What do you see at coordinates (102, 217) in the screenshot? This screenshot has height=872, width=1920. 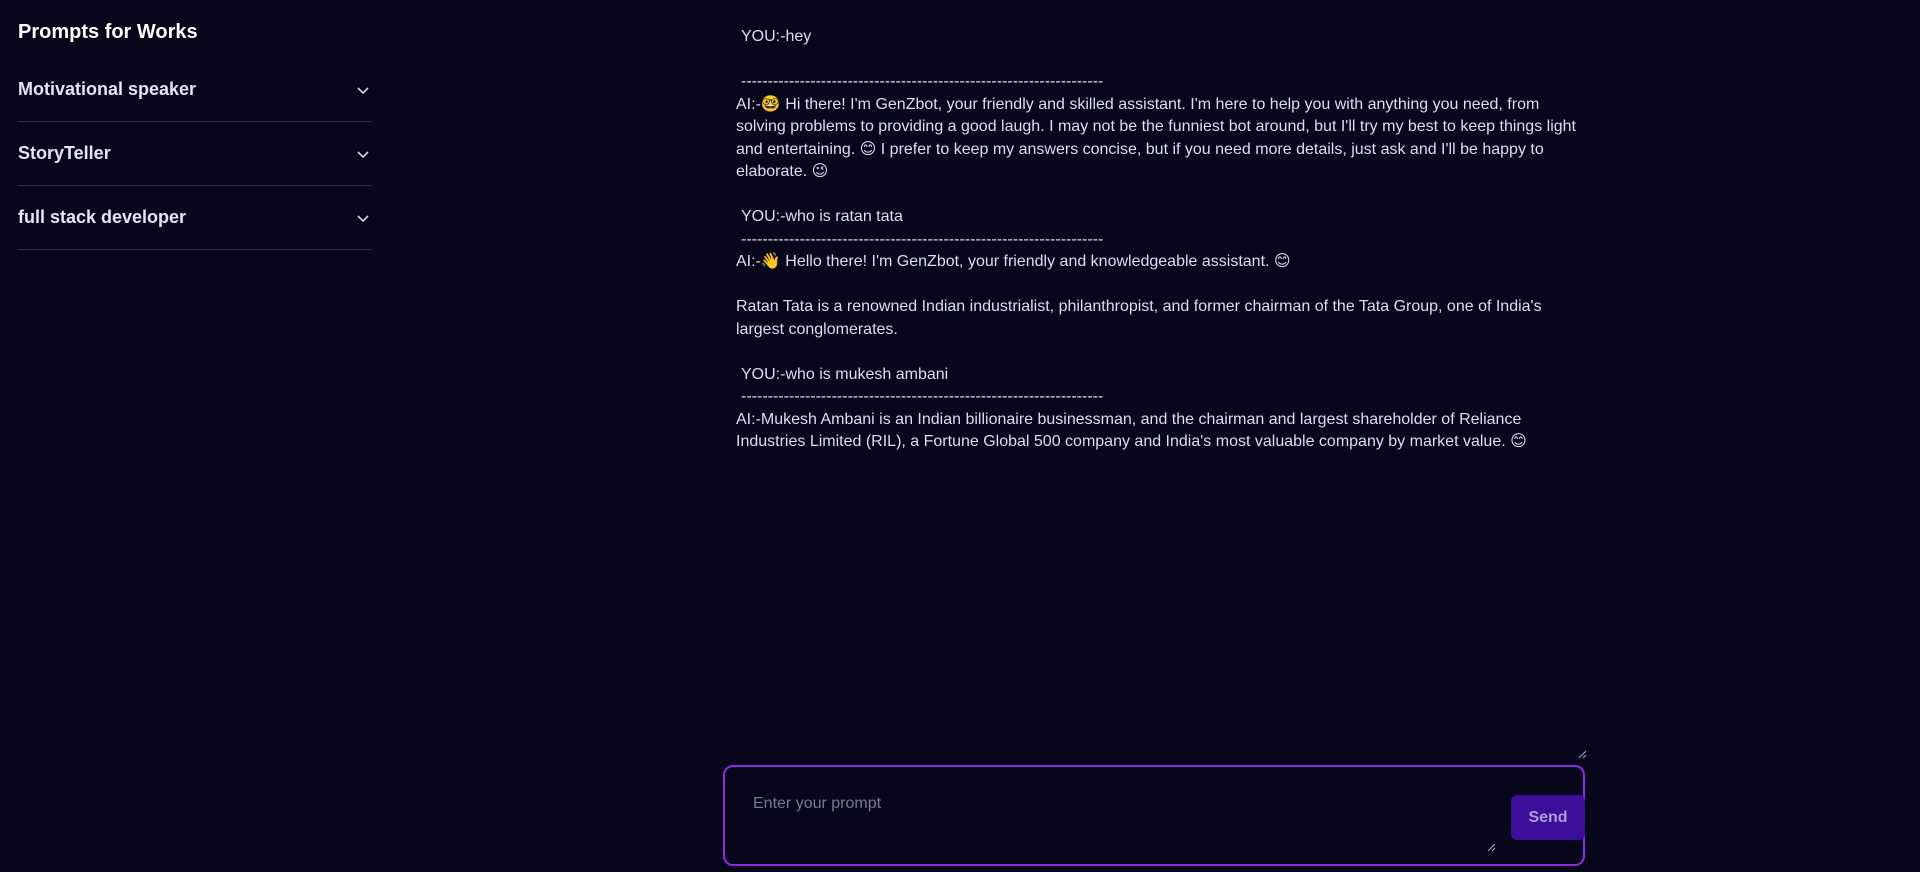 I see `accordion-label: full stack developer` at bounding box center [102, 217].